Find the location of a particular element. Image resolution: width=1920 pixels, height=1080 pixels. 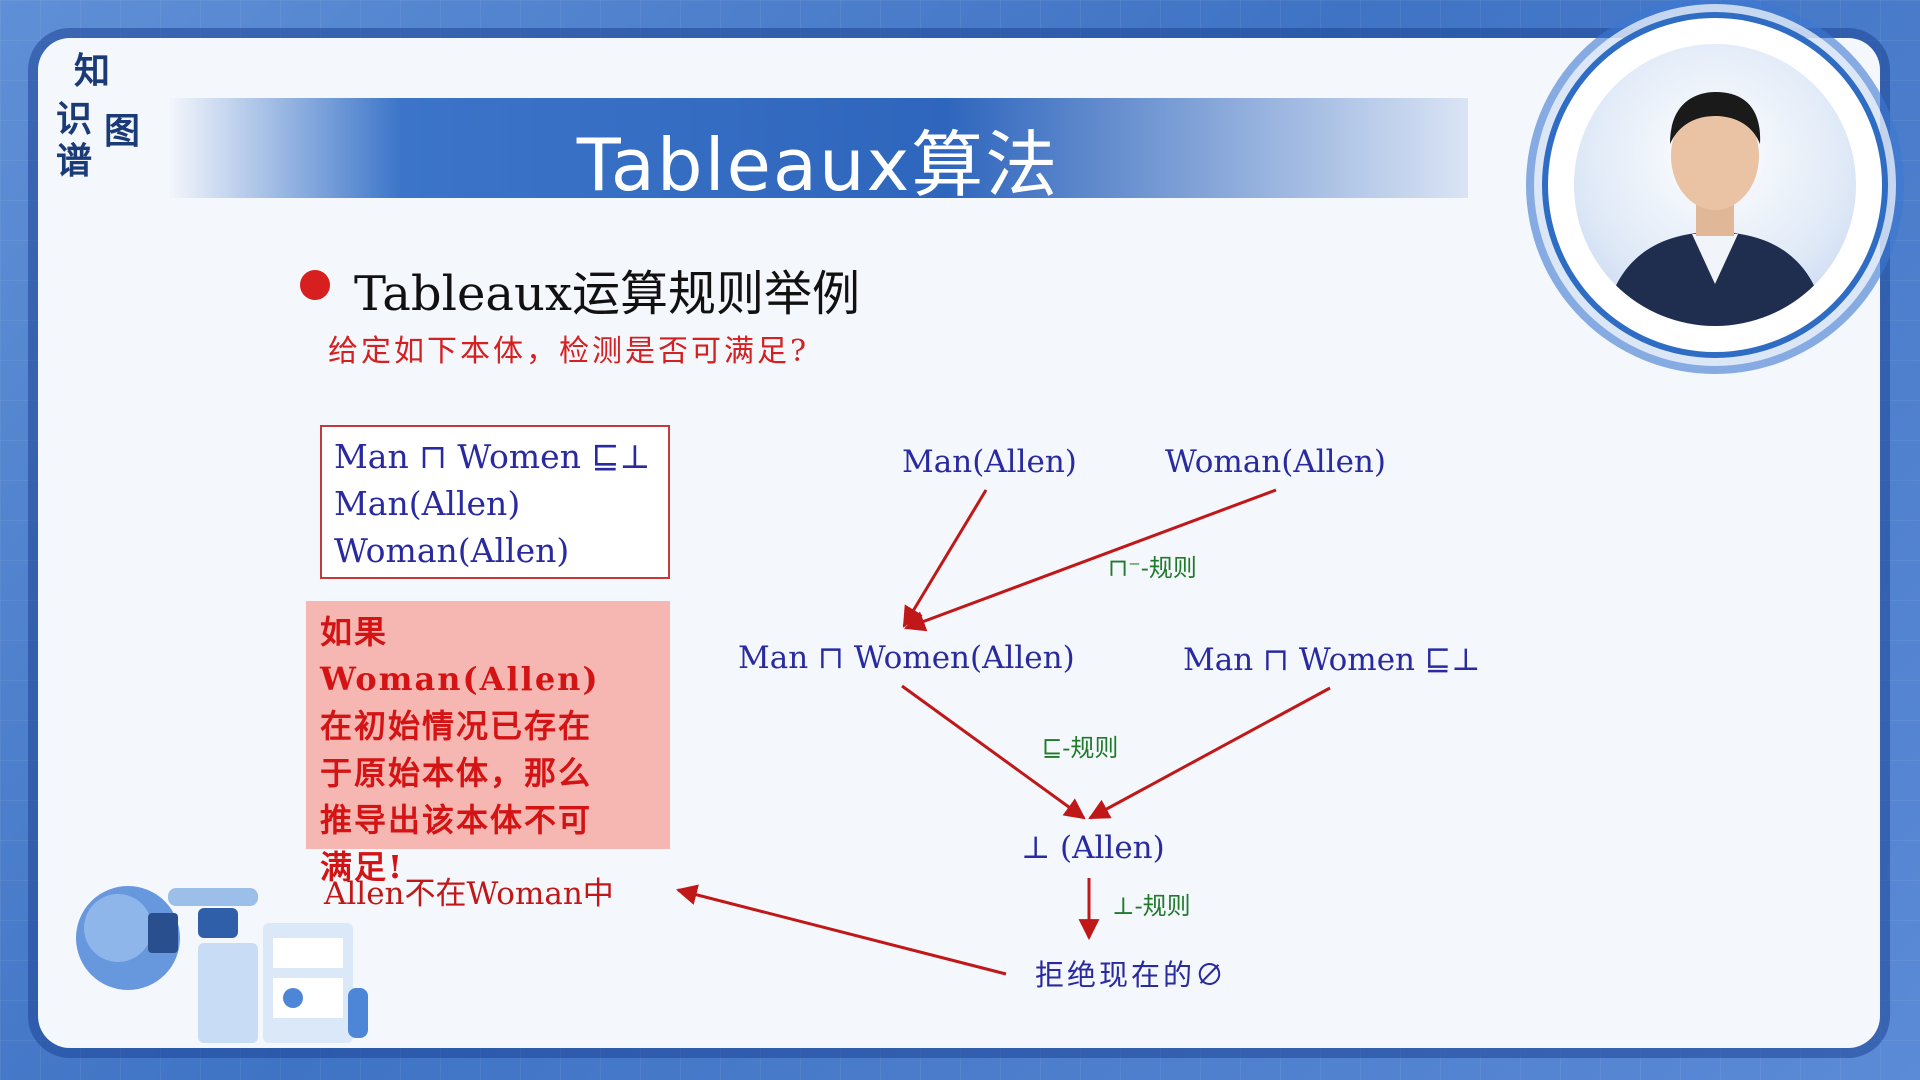

rule-conj-label: ⊓⁻-规则 is located at coordinates (1152, 568).